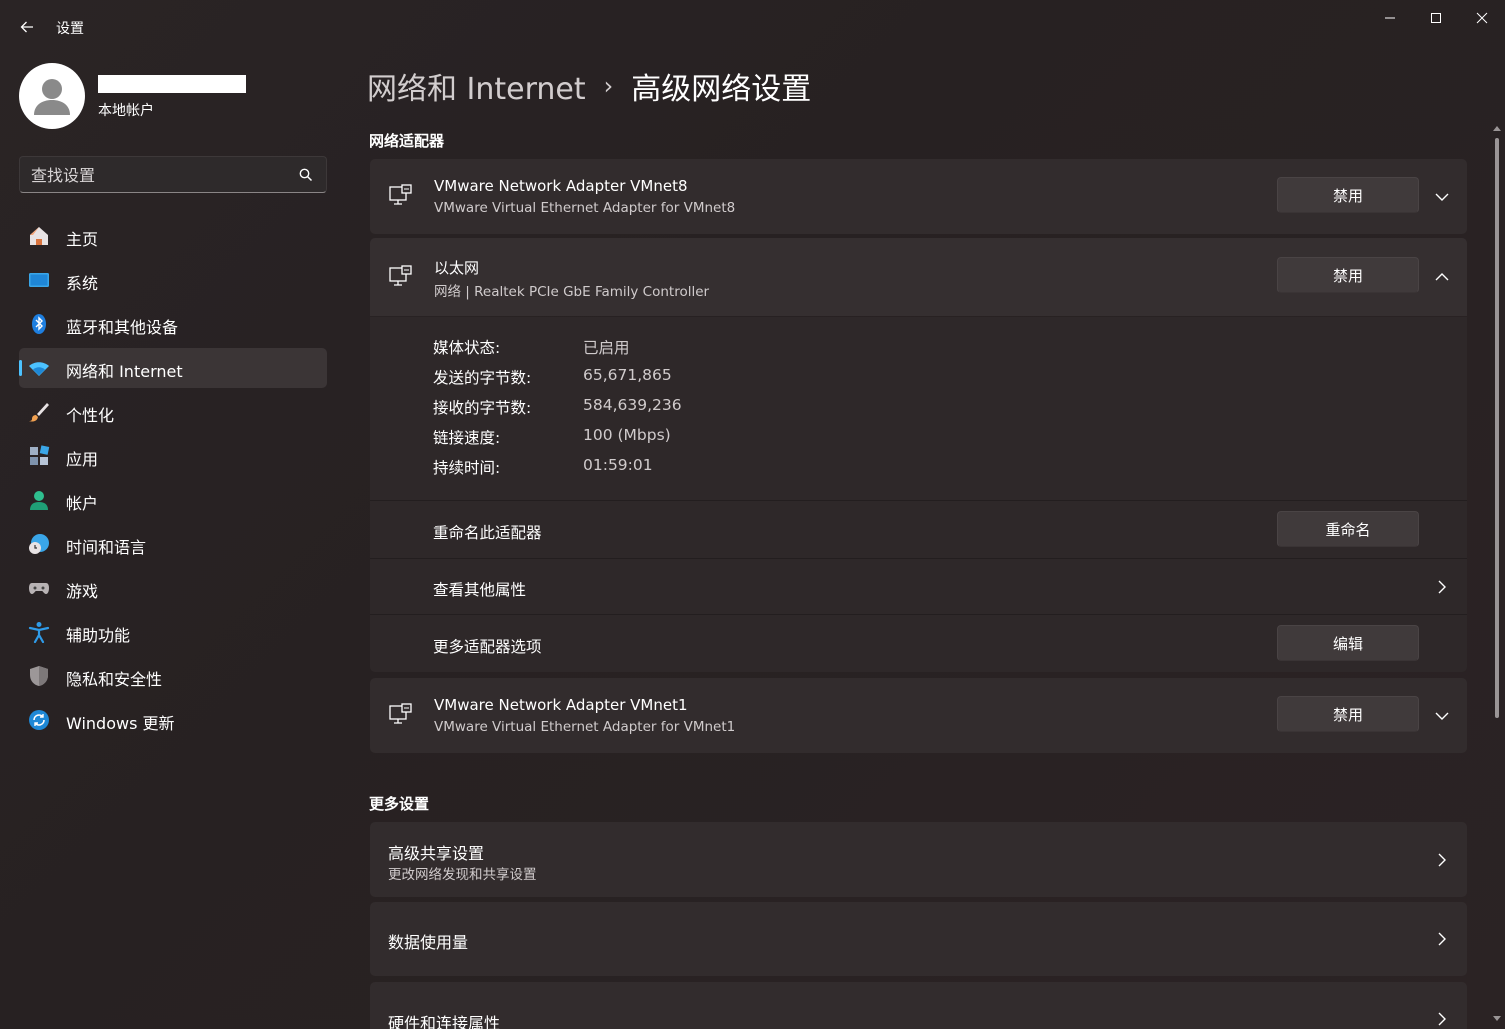 The image size is (1505, 1029). I want to click on card-description: 更改网络发现和共享设置, so click(462, 875).